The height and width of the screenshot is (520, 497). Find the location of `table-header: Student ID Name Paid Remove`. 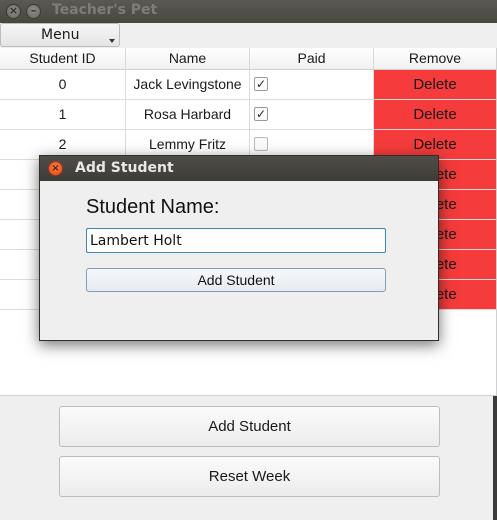

table-header: Student ID Name Paid Remove is located at coordinates (248, 59).